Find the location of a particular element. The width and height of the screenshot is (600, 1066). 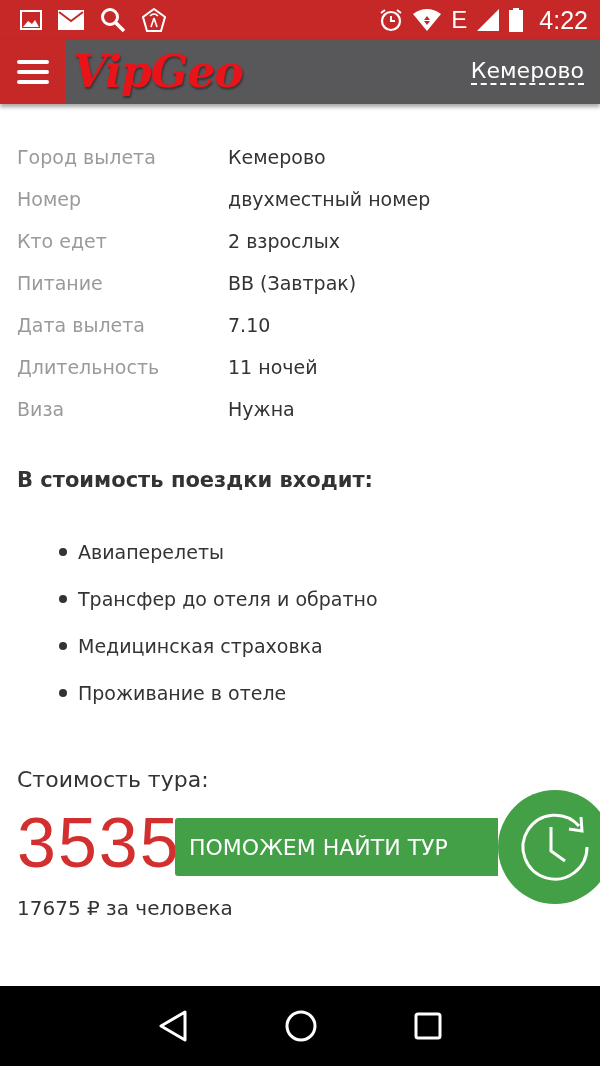

detail-value: 7.10 is located at coordinates (249, 325).